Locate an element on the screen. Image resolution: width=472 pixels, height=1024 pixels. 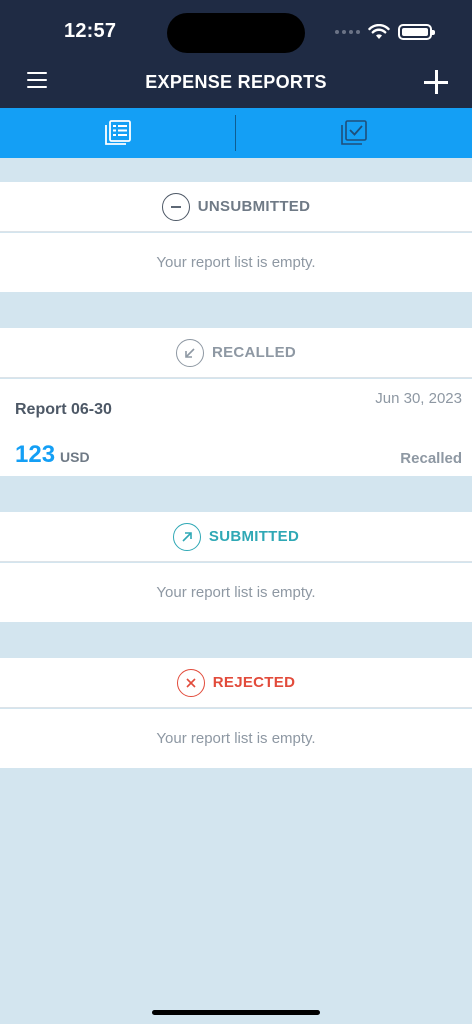
empty-message-submitted: Your report list is empty. is located at coordinates (236, 592).